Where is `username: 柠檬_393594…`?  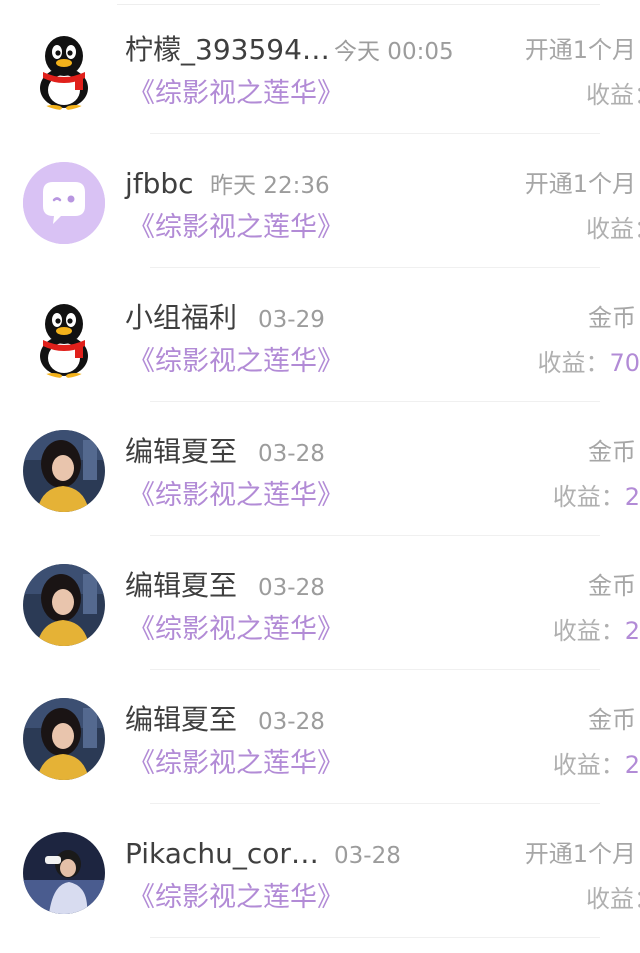 username: 柠檬_393594… is located at coordinates (227, 50).